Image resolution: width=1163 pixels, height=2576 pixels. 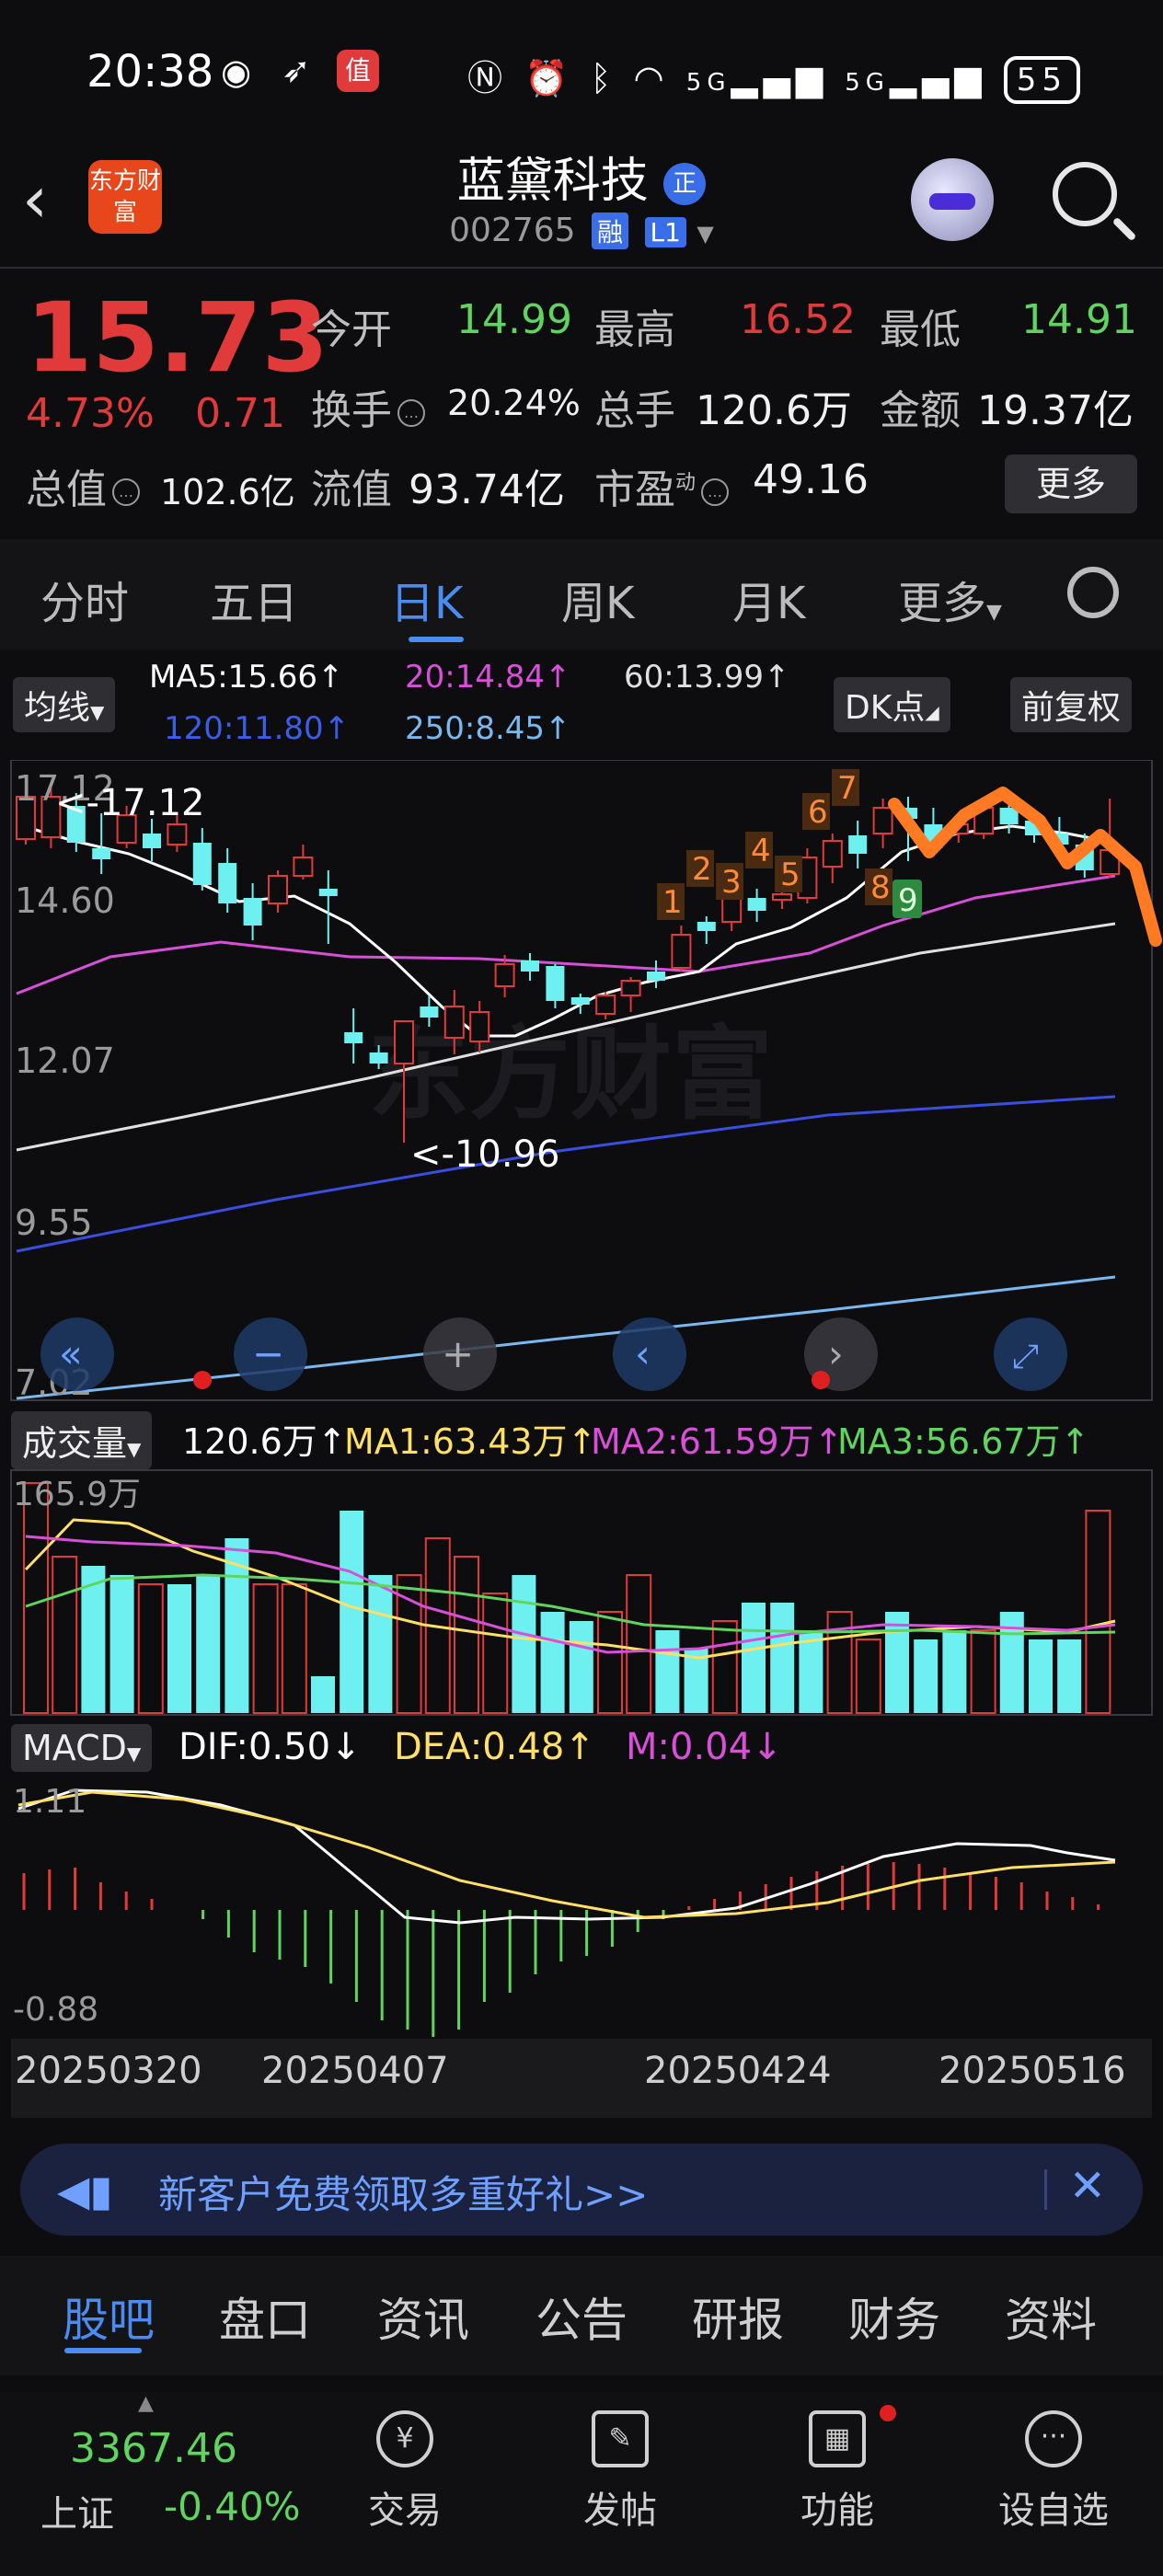 What do you see at coordinates (1042, 80) in the screenshot?
I see `battery-icon: 55` at bounding box center [1042, 80].